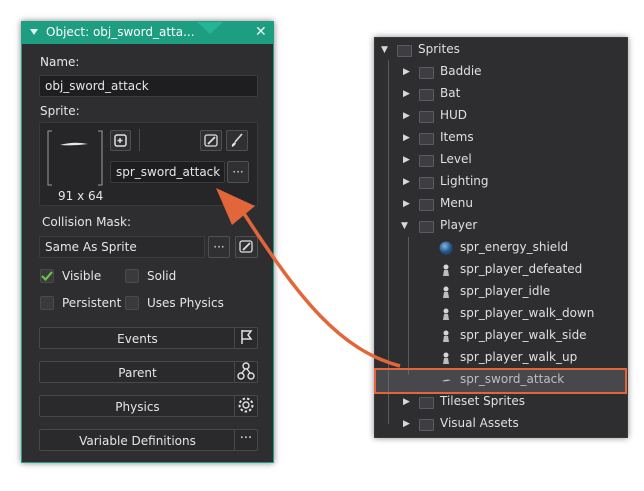  I want to click on events-button-label: Events, so click(137, 339).